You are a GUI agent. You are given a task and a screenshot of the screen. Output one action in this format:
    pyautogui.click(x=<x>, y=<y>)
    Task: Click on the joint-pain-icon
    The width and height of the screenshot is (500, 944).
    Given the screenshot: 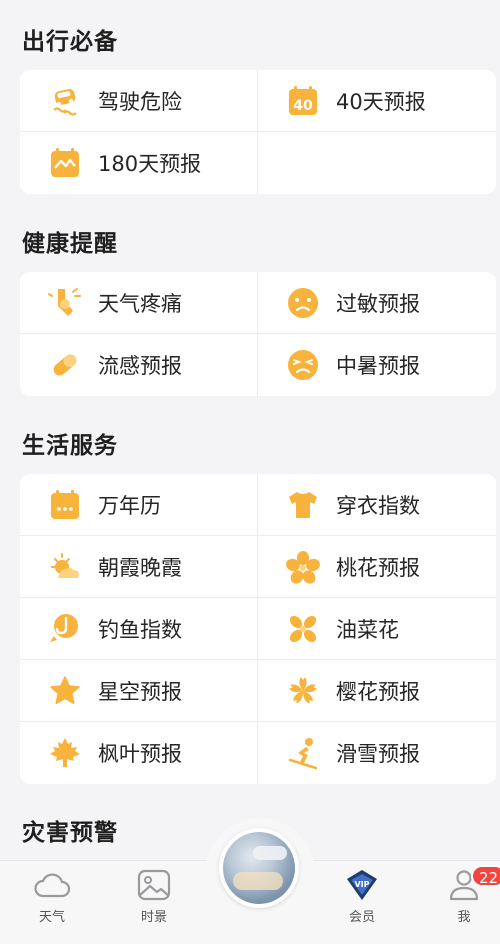 What is the action you would take?
    pyautogui.click(x=64, y=302)
    